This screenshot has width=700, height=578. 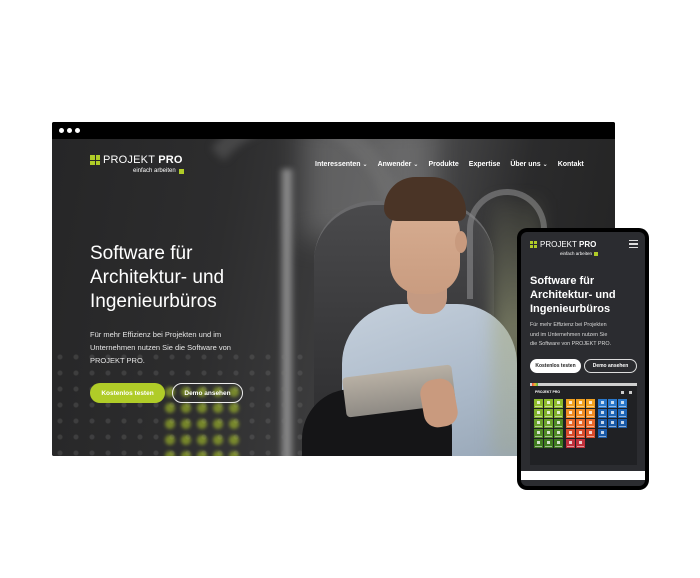 I want to click on hero-subtitle-line: Unternehmen nutzen Sie die Software von, so click(x=160, y=347).